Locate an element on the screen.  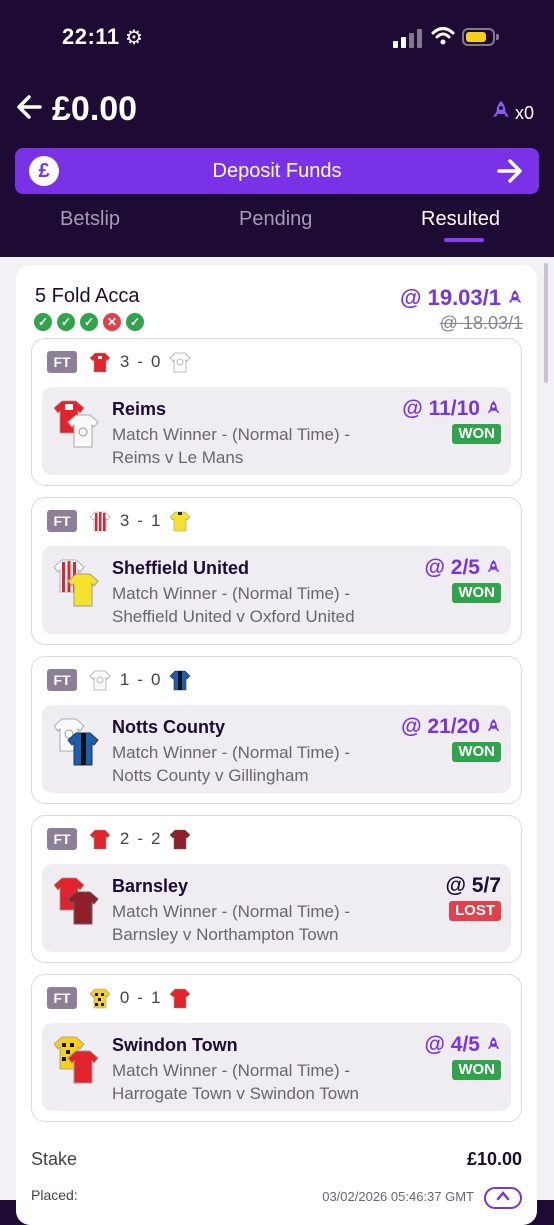
deposit-funds-button: £ Deposit Funds is located at coordinates (277, 171).